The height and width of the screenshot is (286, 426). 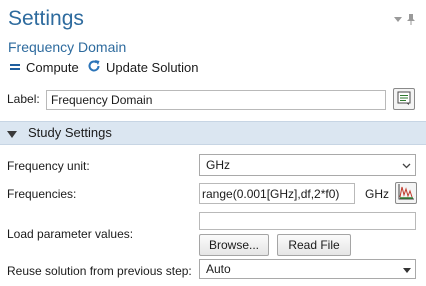 I want to click on frequency-unit-value: GHz, so click(x=218, y=165).